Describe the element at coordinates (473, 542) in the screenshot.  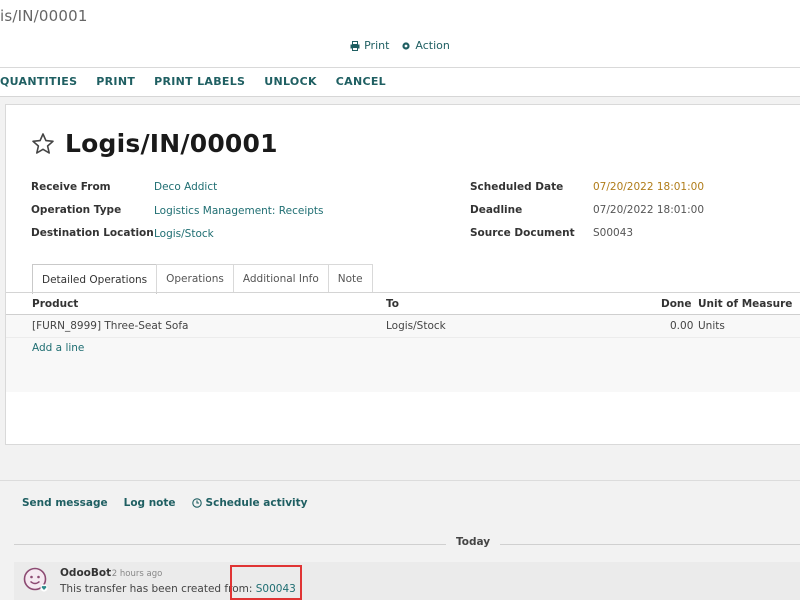
I see `date-separator-label: Today` at that location.